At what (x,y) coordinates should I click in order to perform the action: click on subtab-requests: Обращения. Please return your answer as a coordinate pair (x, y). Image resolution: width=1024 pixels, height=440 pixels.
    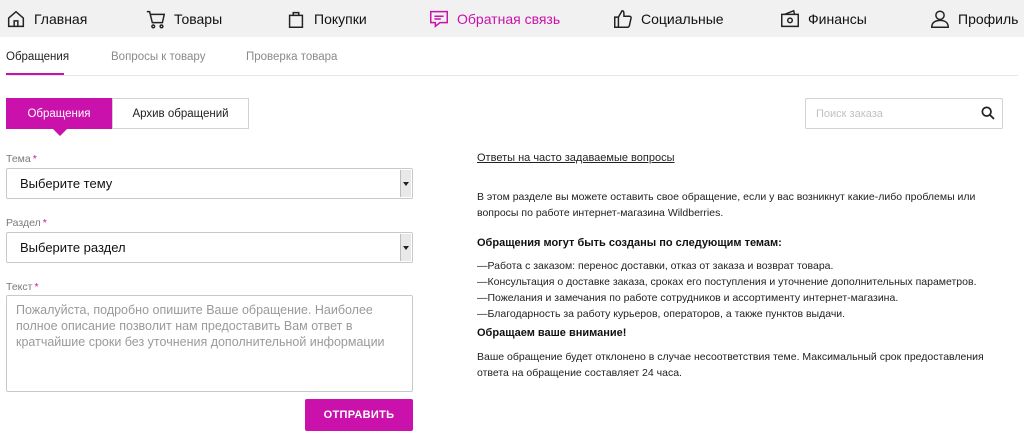
    Looking at the image, I should click on (37, 57).